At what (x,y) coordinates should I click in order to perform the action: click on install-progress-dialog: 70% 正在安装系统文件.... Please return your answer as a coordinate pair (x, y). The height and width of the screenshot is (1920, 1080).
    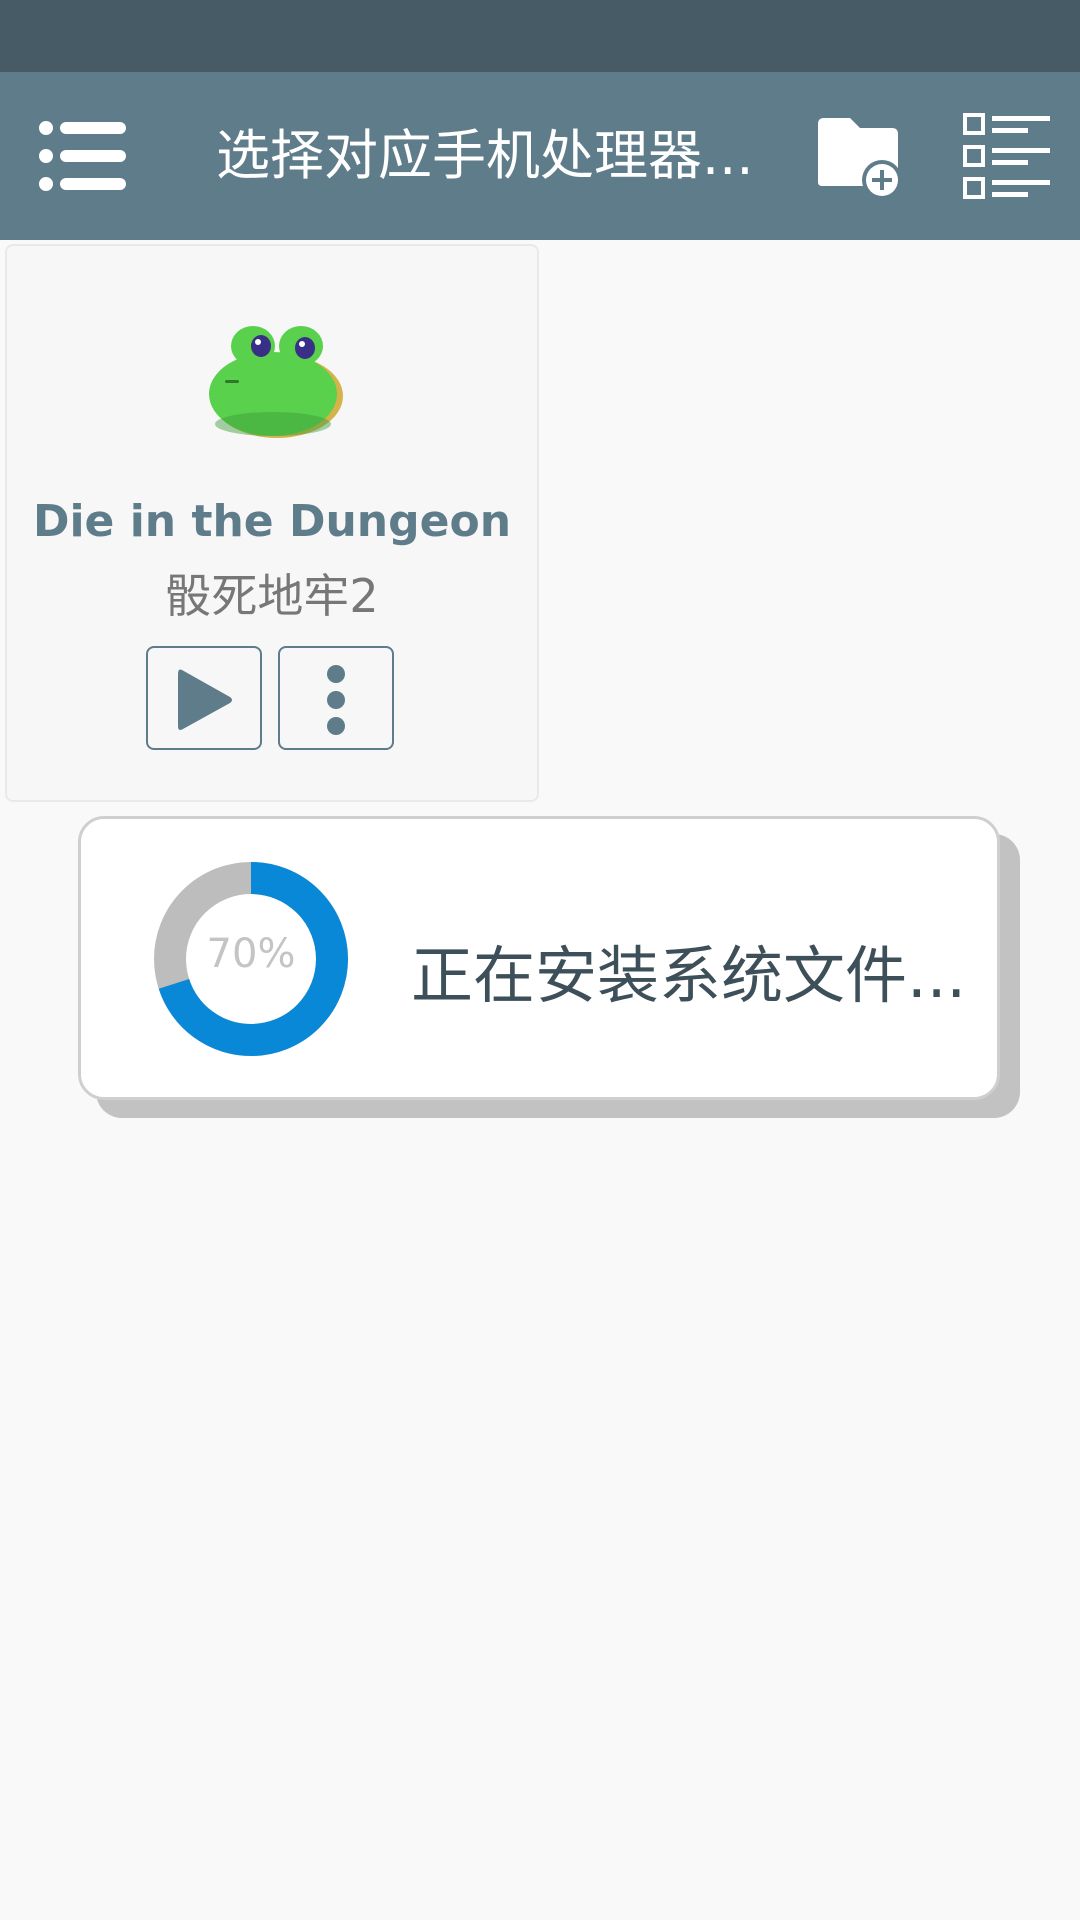
    Looking at the image, I should click on (539, 958).